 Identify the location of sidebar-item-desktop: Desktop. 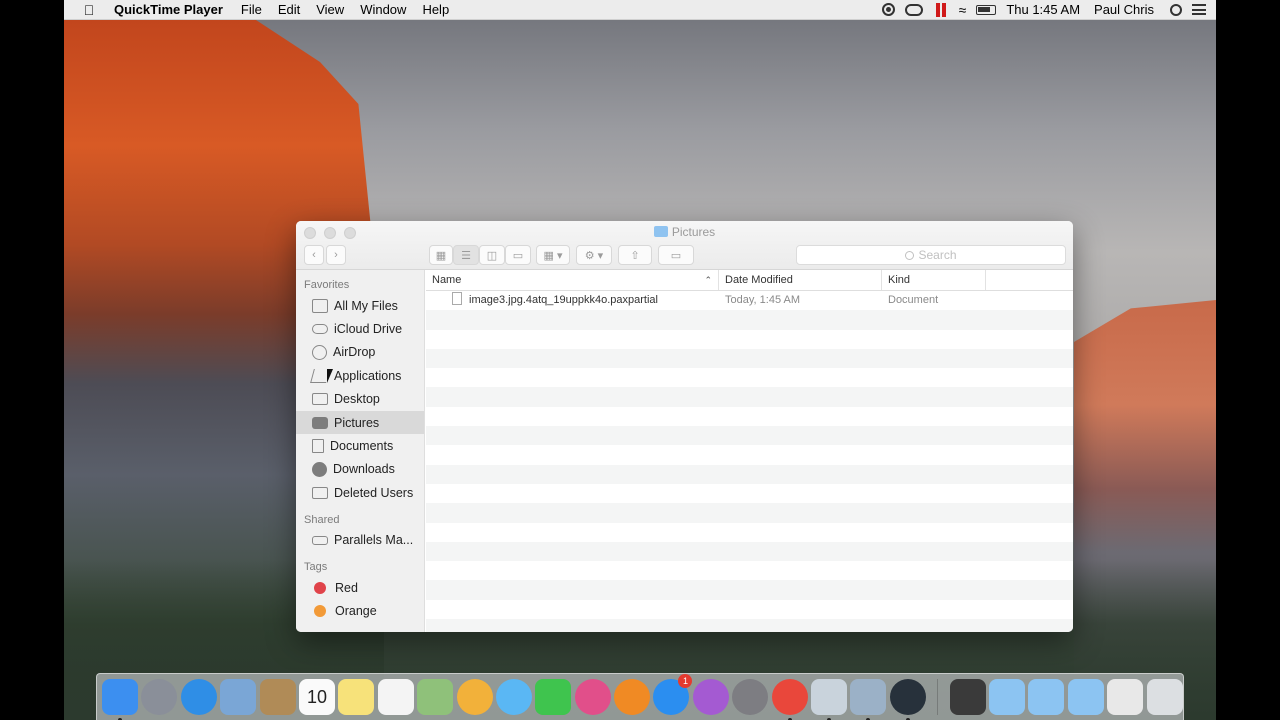
(360, 399).